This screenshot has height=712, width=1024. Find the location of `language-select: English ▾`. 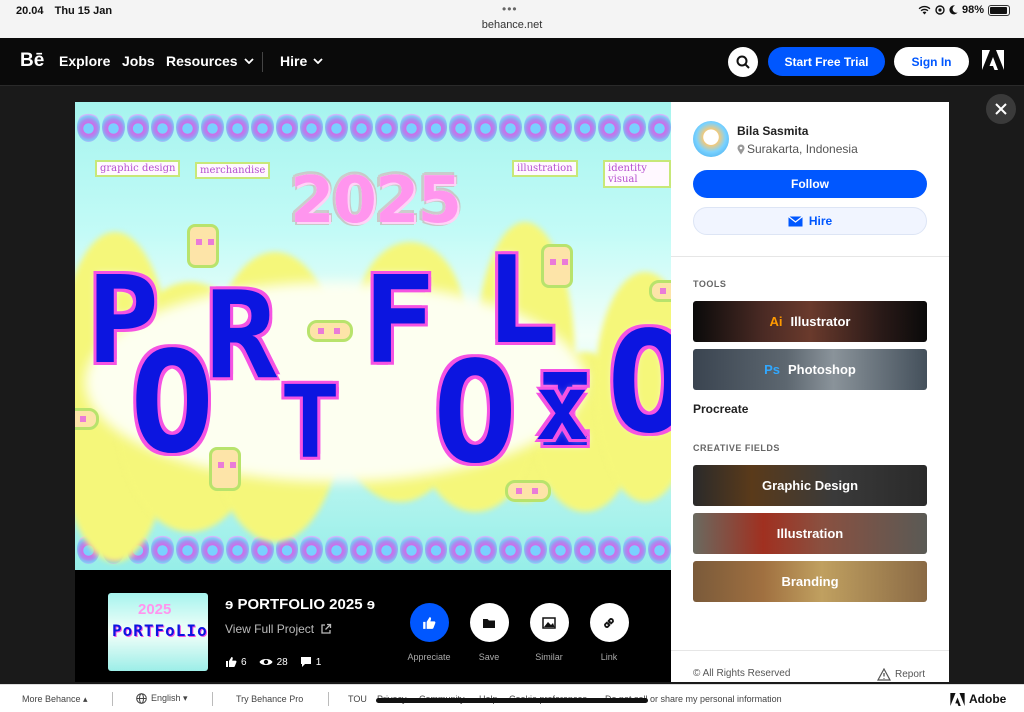

language-select: English ▾ is located at coordinates (162, 698).